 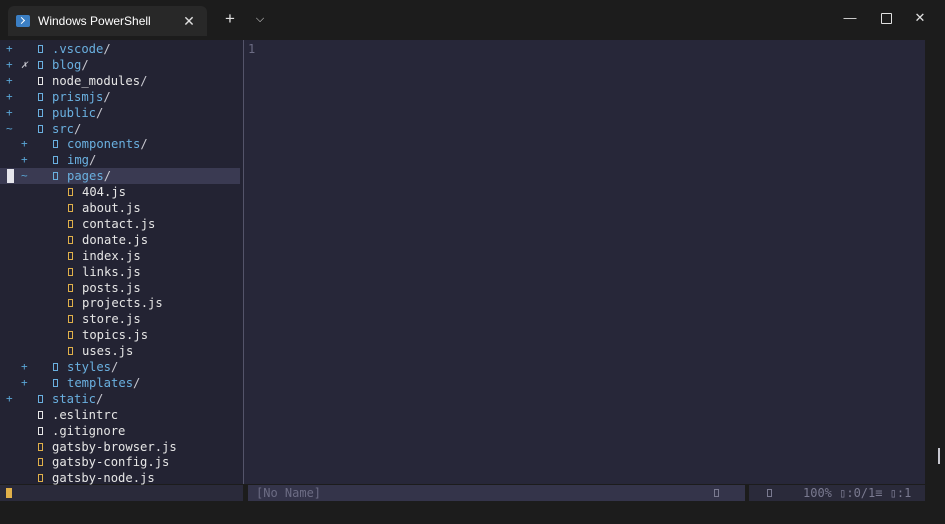 What do you see at coordinates (120, 351) in the screenshot?
I see `tree-file-item: uses.js` at bounding box center [120, 351].